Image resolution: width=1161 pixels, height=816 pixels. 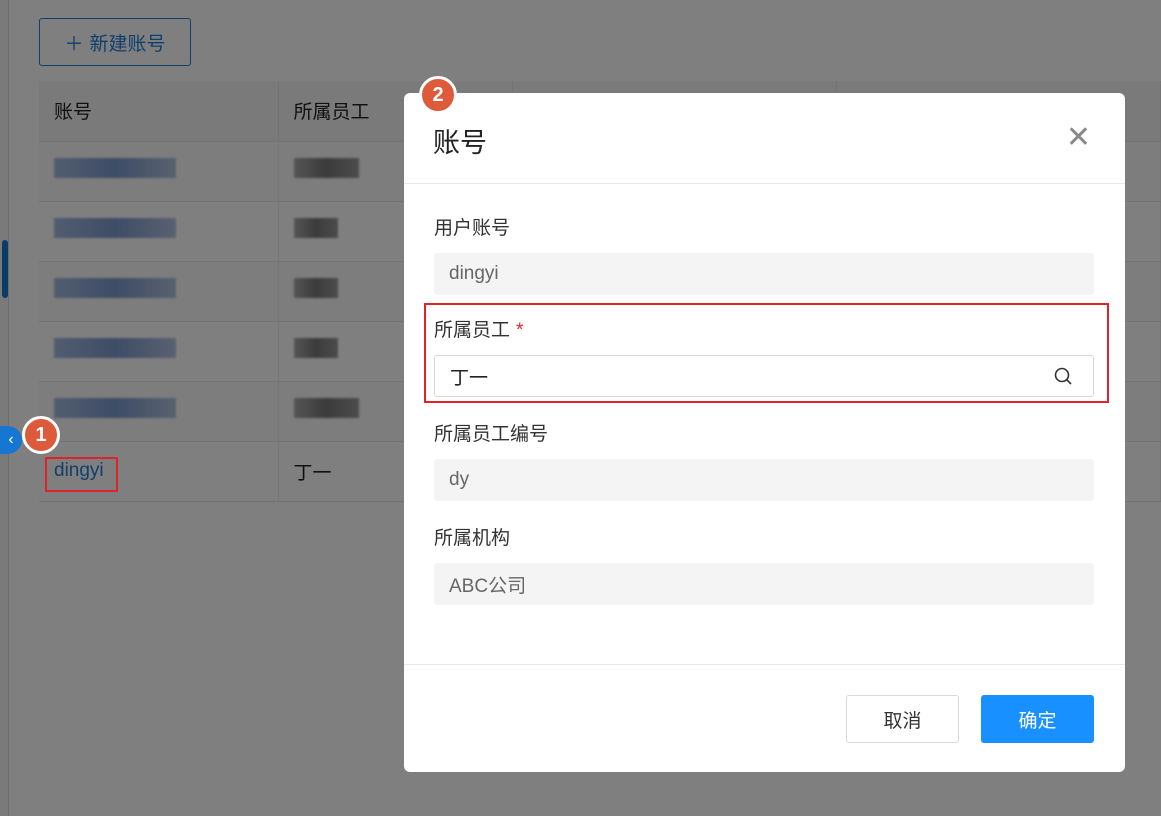 I want to click on user-account-input: dingyi, so click(x=764, y=274).